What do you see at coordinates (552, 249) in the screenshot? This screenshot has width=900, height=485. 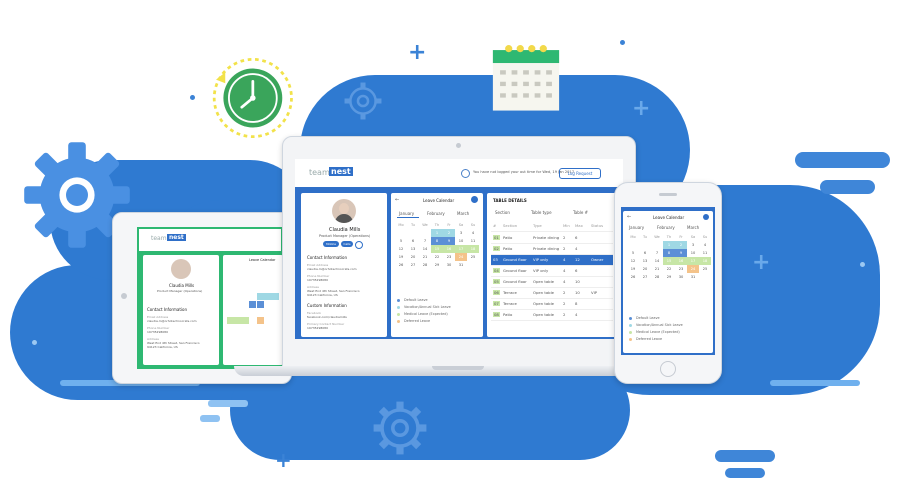 I see `table-row: 02 Patio Private dining 2 4` at bounding box center [552, 249].